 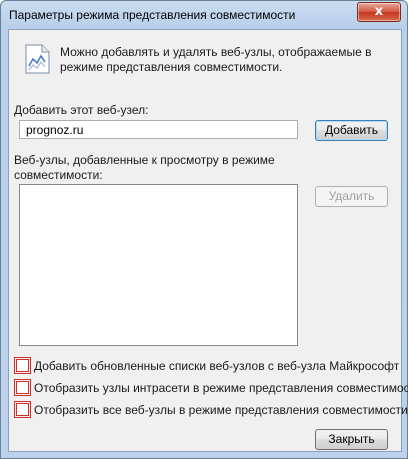 I want to click on option-update-lists-checkbox, so click(x=22, y=365).